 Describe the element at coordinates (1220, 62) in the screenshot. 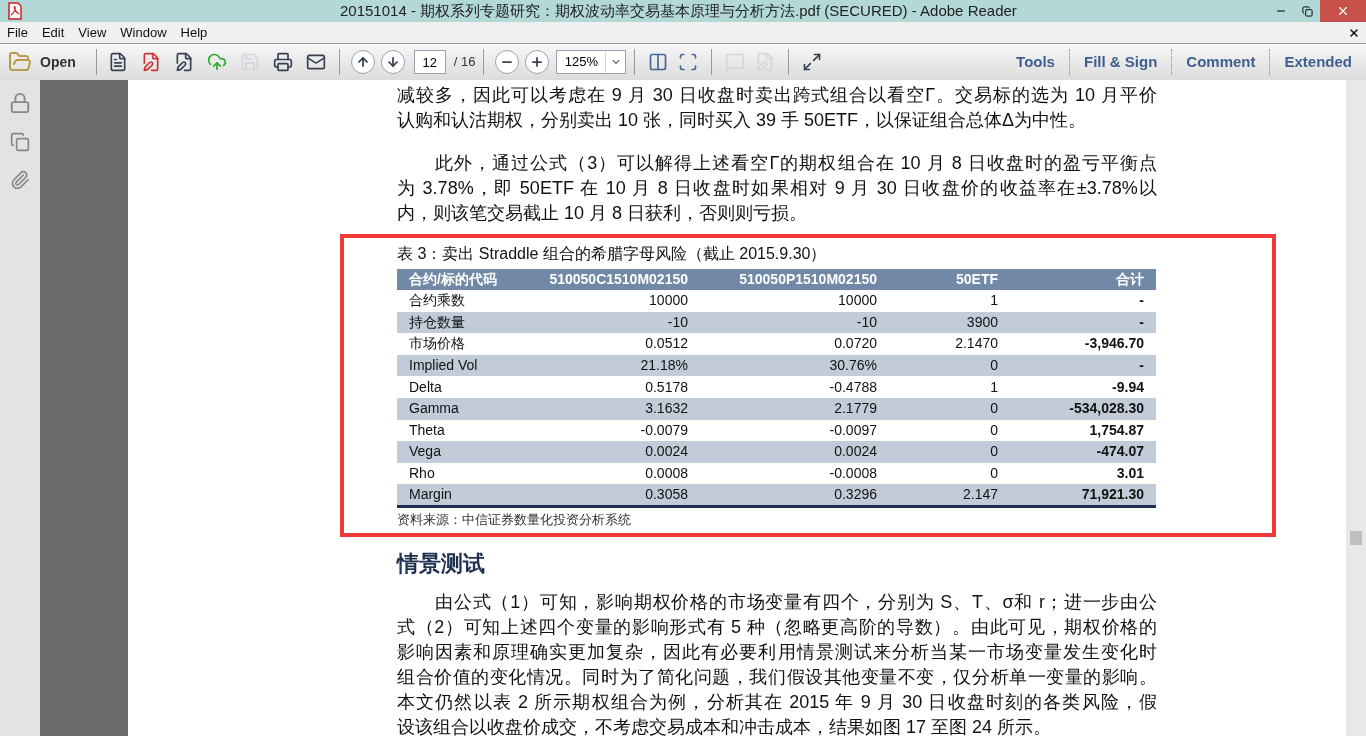

I see `panel-tab: Comment` at that location.